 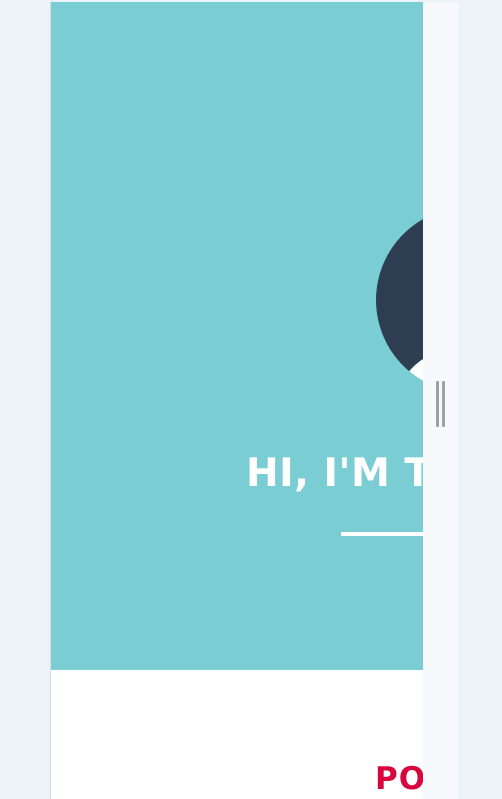 What do you see at coordinates (410, 369) in the screenshot?
I see `avatar-shoulder` at bounding box center [410, 369].